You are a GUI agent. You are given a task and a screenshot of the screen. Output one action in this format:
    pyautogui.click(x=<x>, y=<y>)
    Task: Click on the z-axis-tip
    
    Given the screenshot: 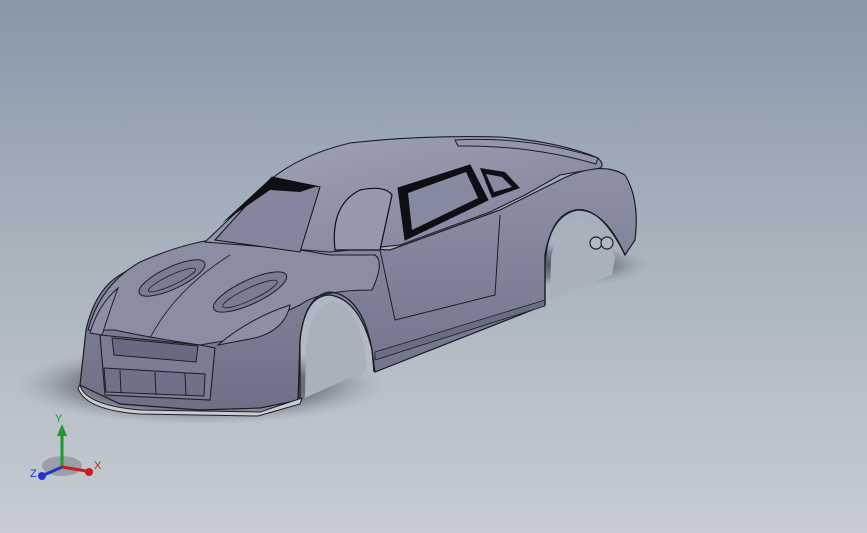 What is the action you would take?
    pyautogui.click(x=42, y=476)
    